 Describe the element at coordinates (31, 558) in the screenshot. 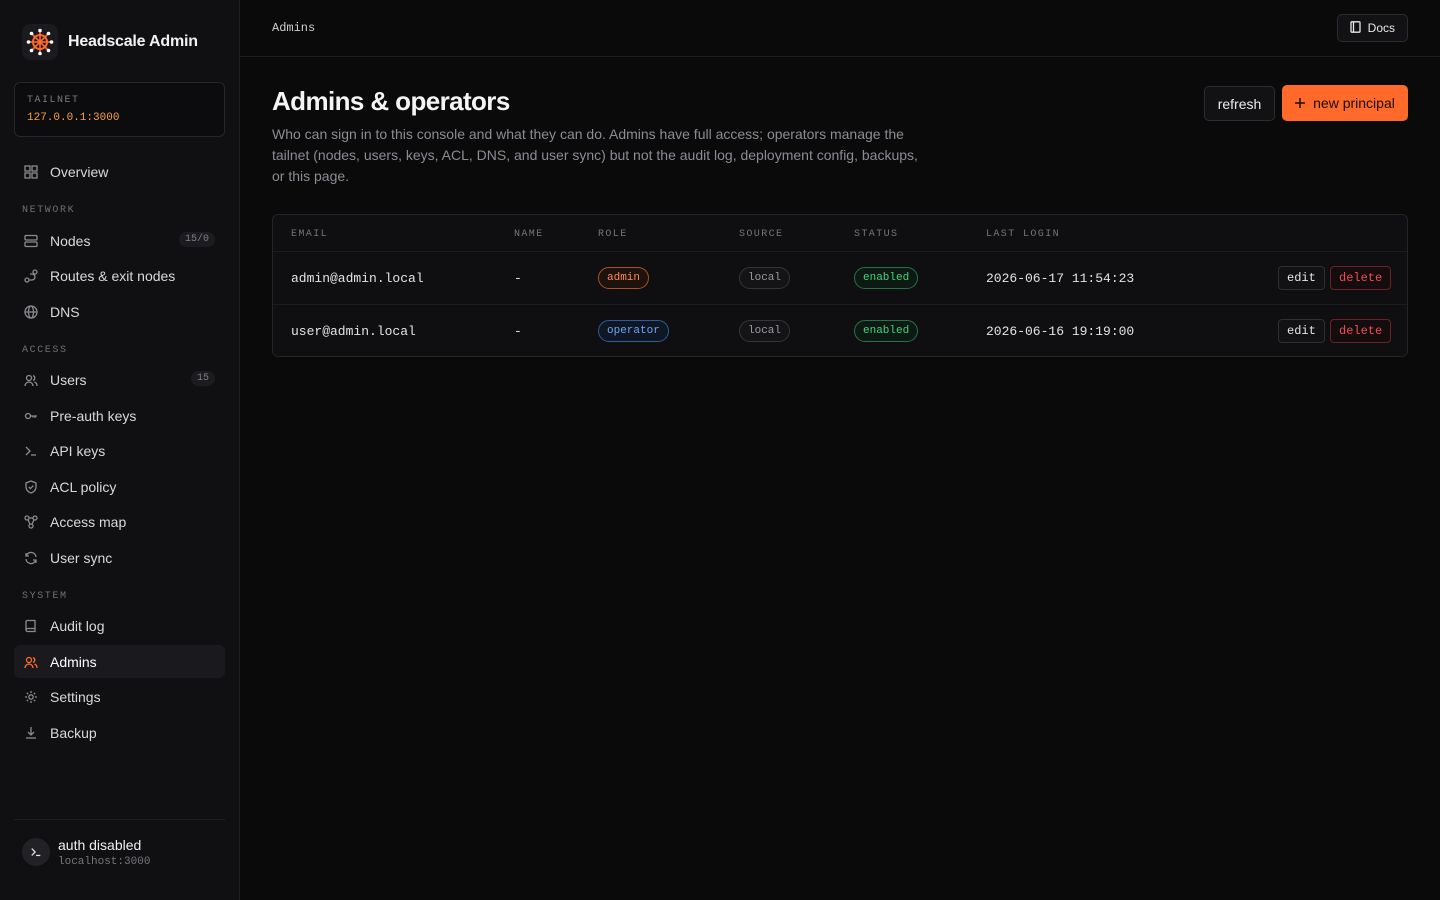

I see `refresh-icon` at that location.